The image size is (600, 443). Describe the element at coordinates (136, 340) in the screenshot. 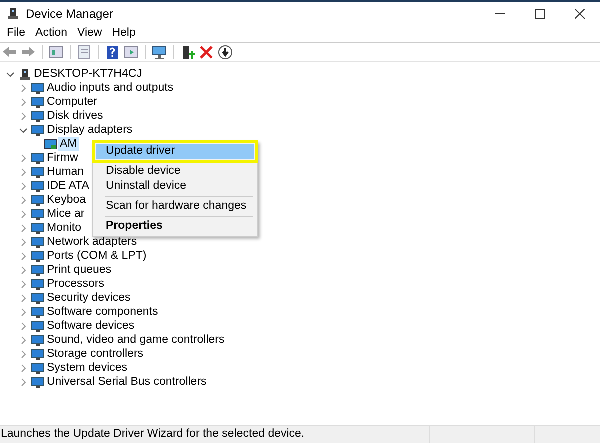

I see `tree-item: Sound, video and game controllers` at that location.